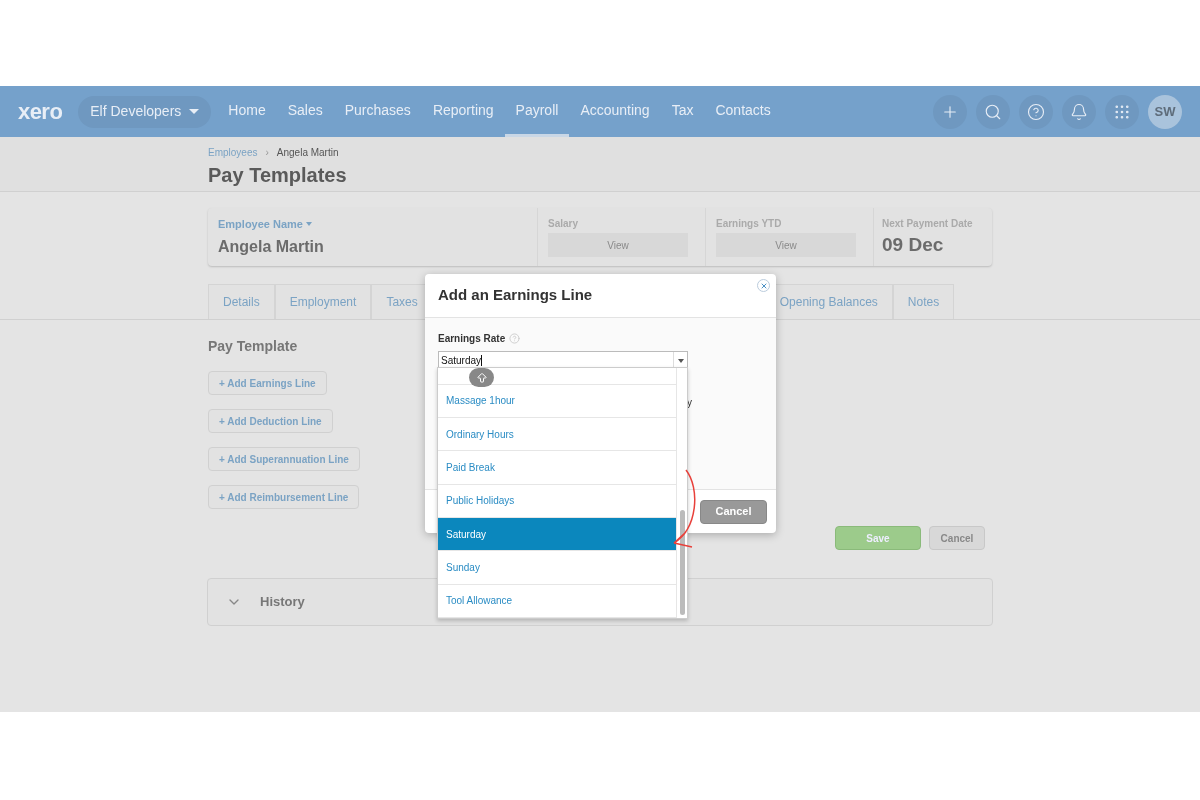 The width and height of the screenshot is (1200, 800). Describe the element at coordinates (557, 535) in the screenshot. I see `dropdown-option: Saturday` at that location.